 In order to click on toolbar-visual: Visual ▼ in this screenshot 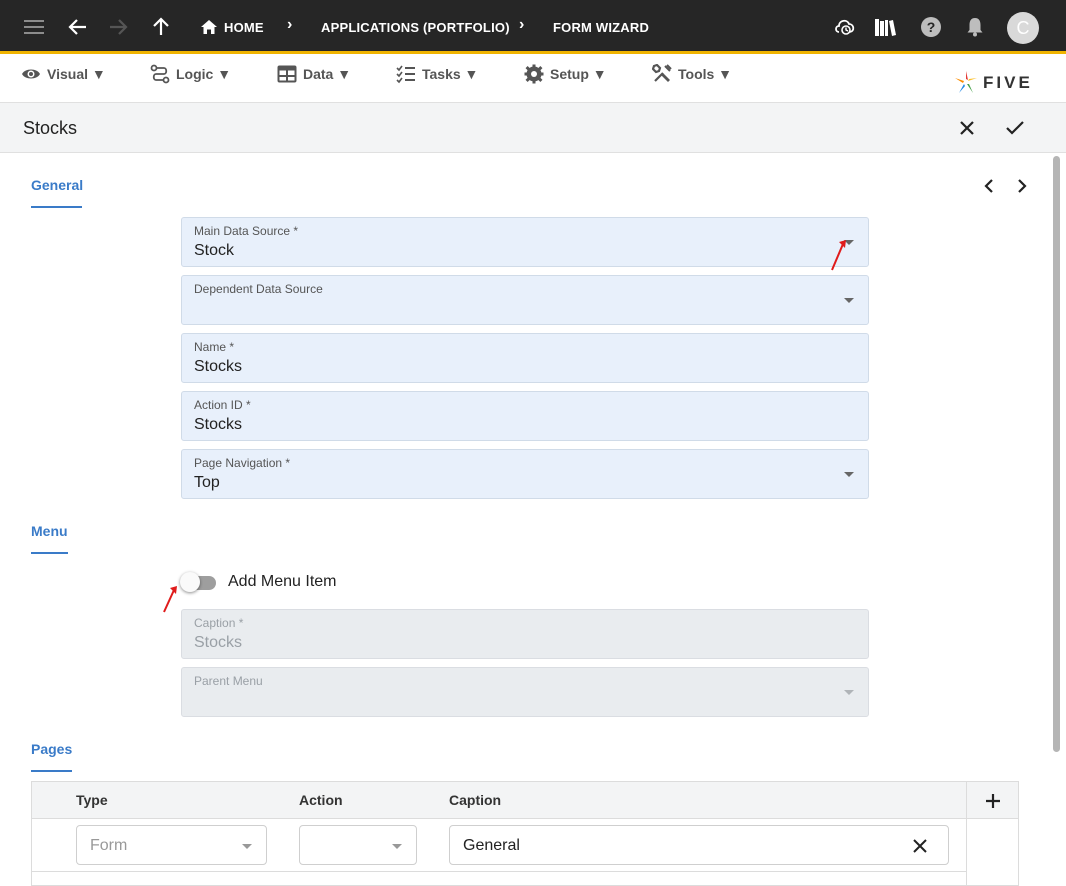, I will do `click(63, 74)`.